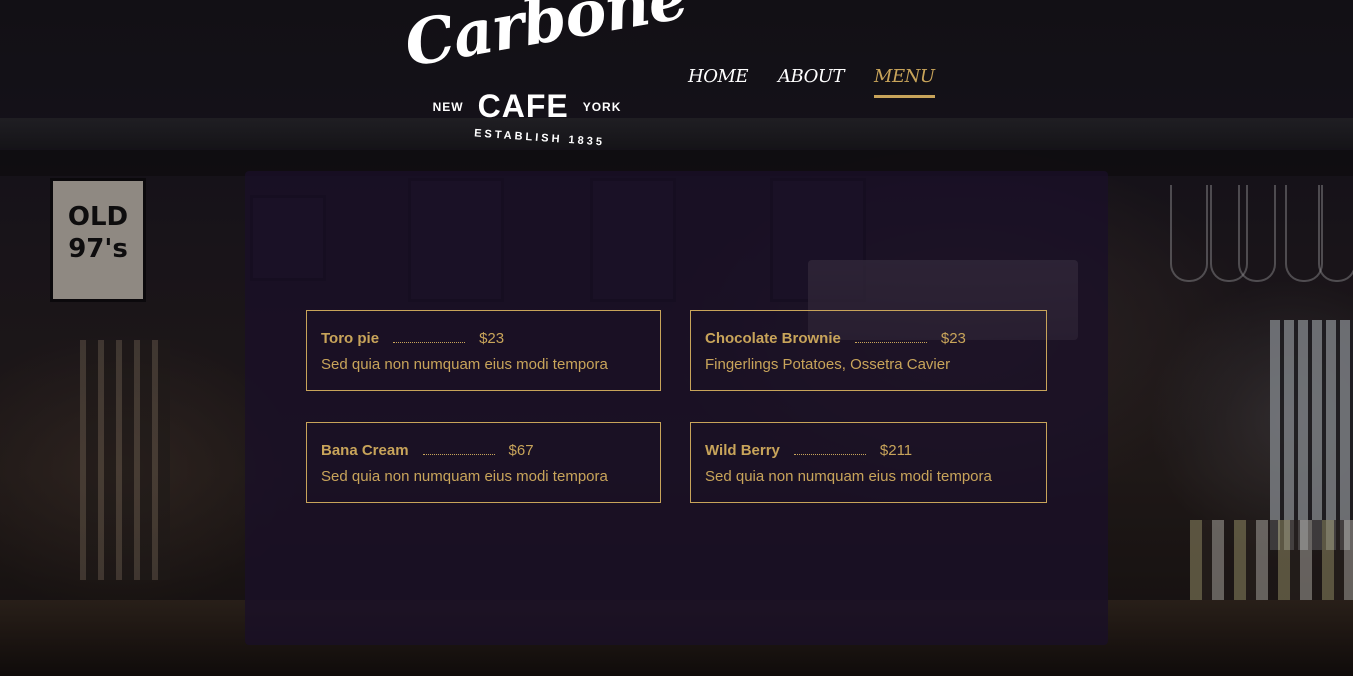 This screenshot has height=676, width=1353. What do you see at coordinates (773, 338) in the screenshot?
I see `menu-item-name: Chocolate Brownie` at bounding box center [773, 338].